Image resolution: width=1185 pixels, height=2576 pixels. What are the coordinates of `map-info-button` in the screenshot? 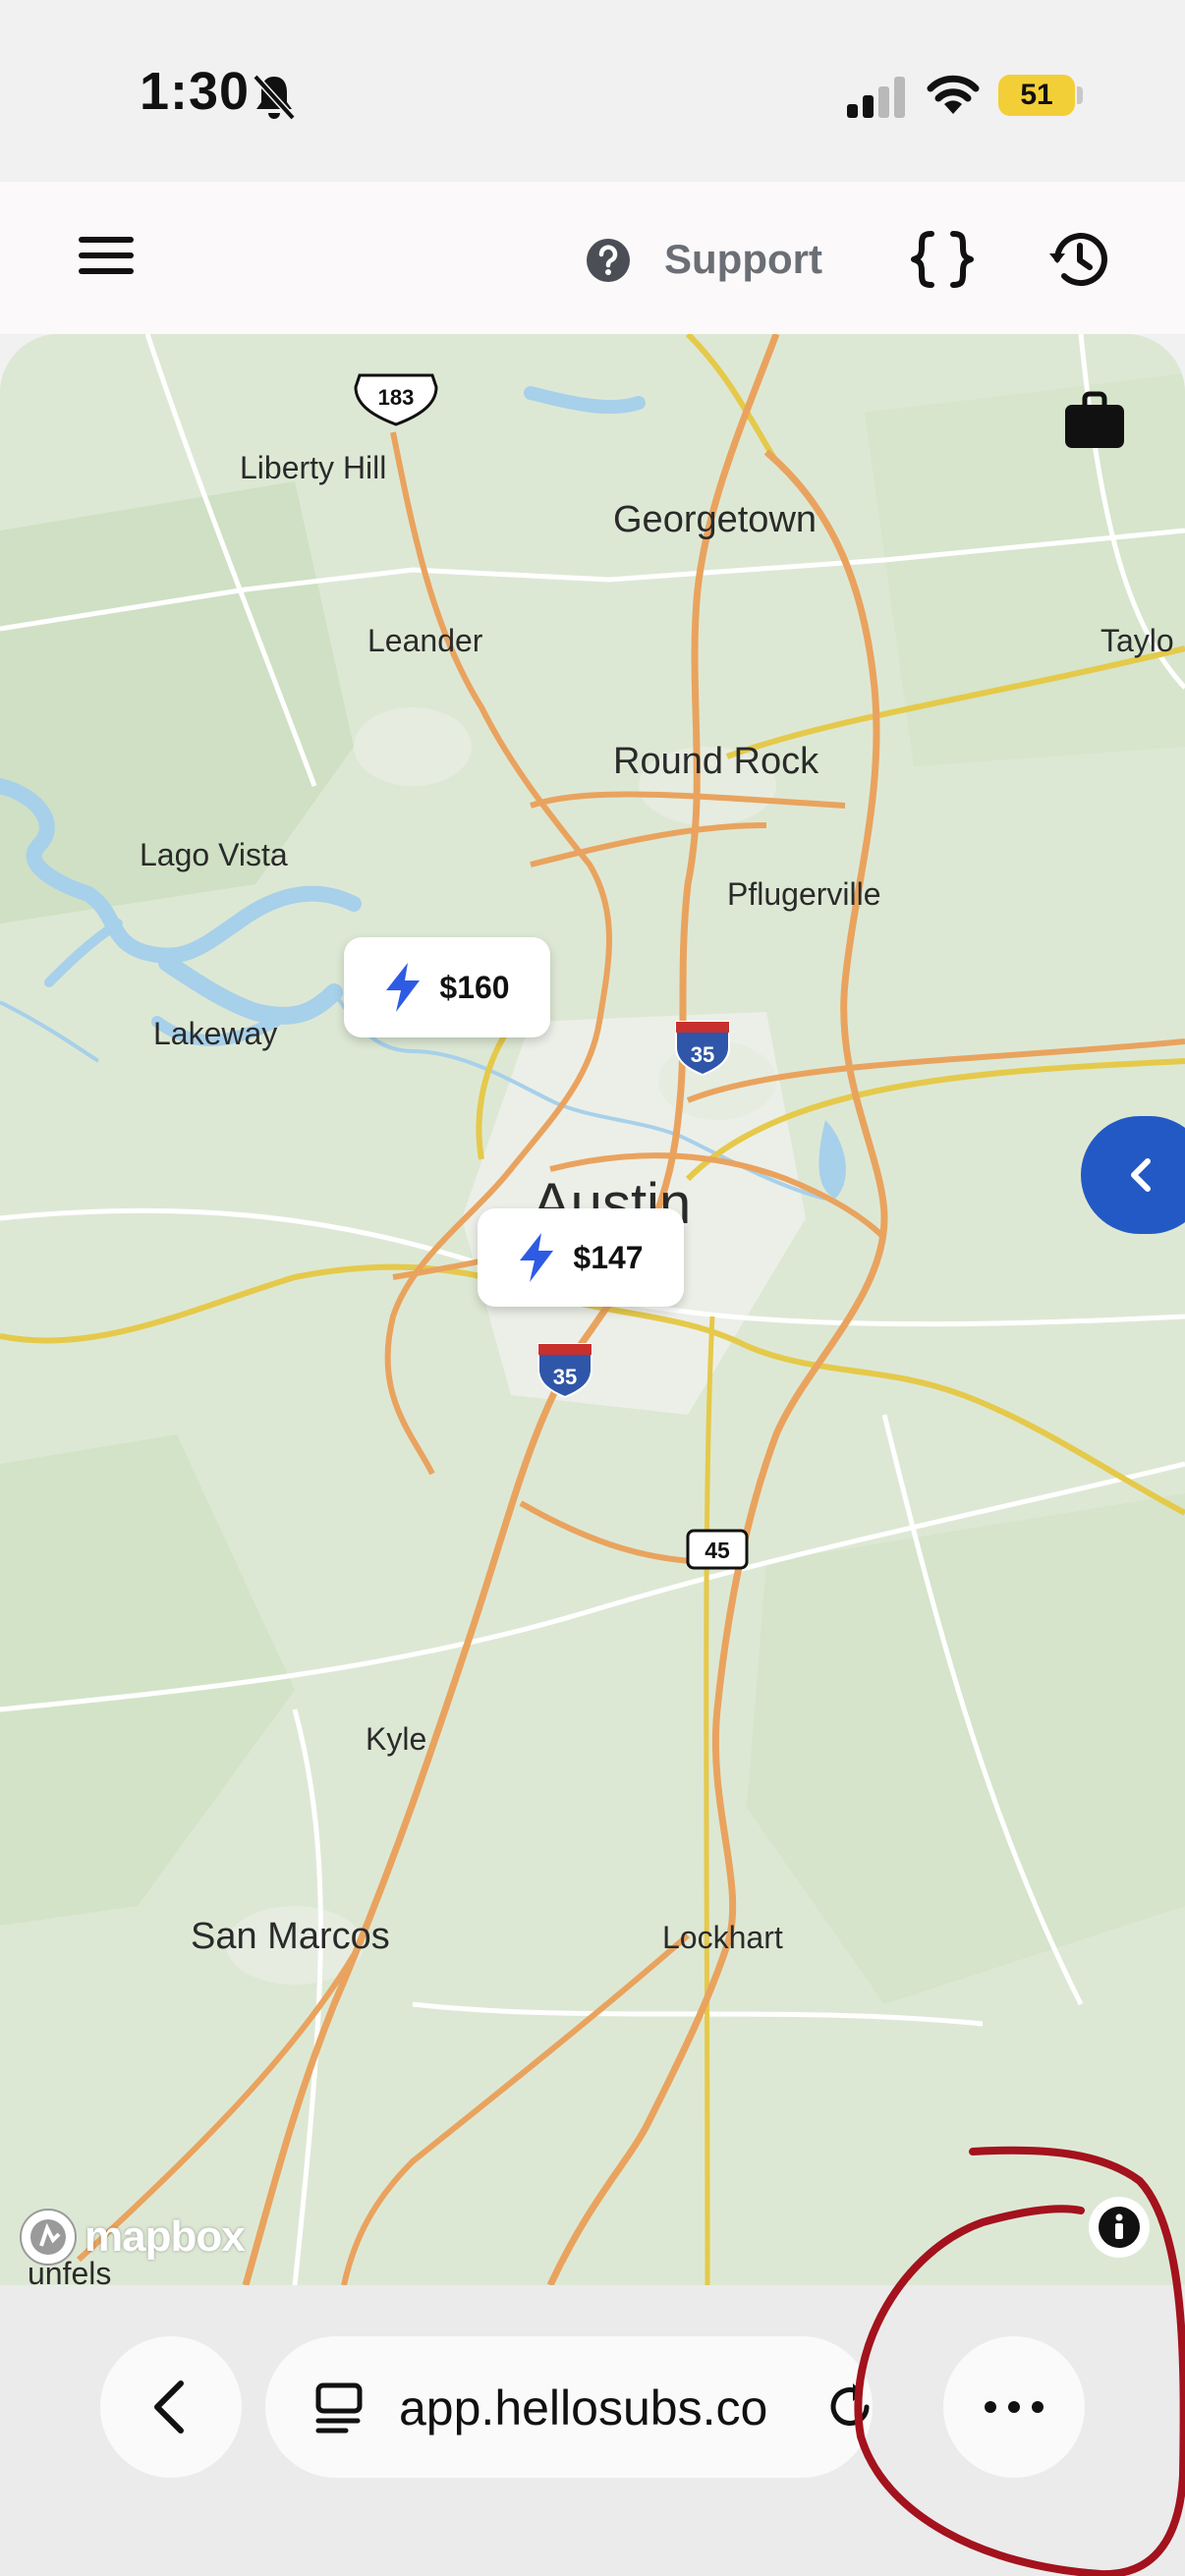 It's located at (1119, 2227).